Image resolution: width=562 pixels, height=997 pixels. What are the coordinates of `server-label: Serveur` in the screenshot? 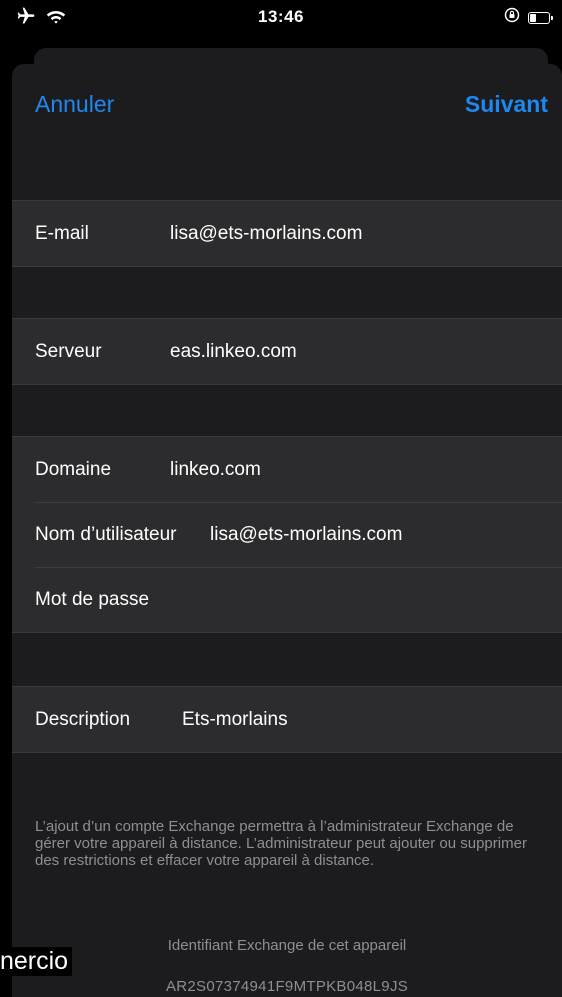 It's located at (68, 351).